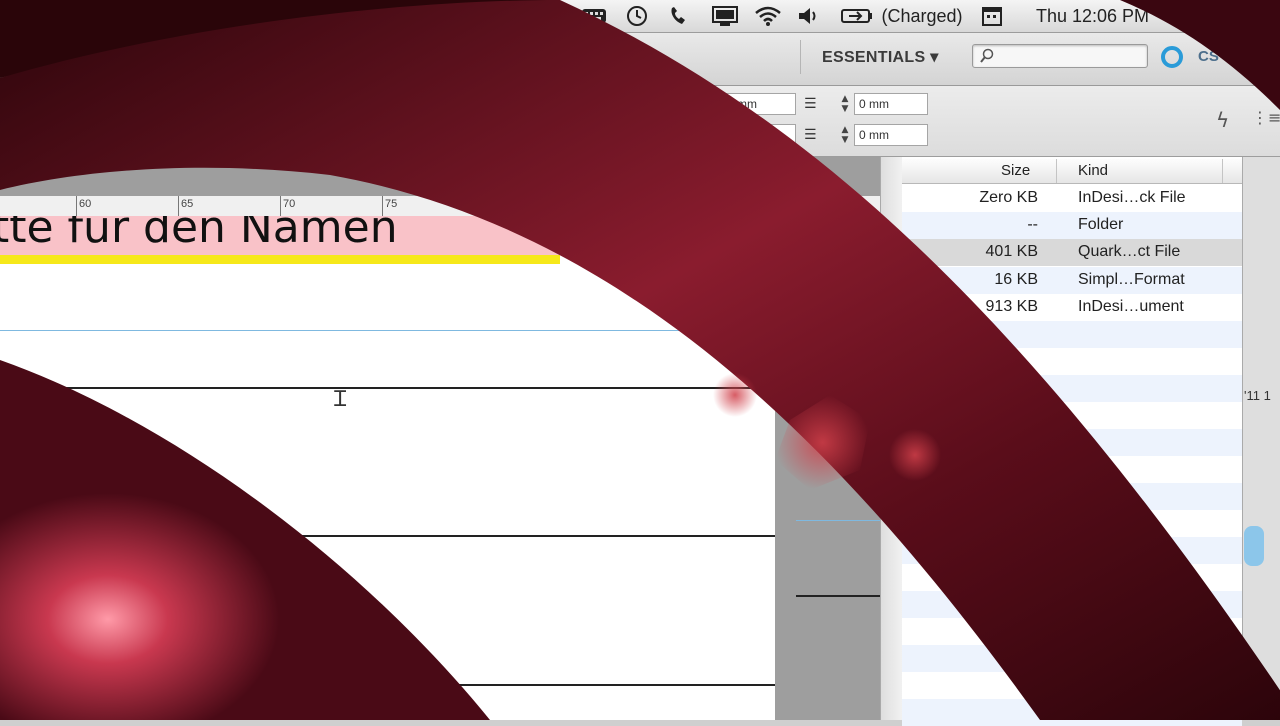  What do you see at coordinates (440, 206) in the screenshot?
I see `horizontal-ruler: 60 65 70 75` at bounding box center [440, 206].